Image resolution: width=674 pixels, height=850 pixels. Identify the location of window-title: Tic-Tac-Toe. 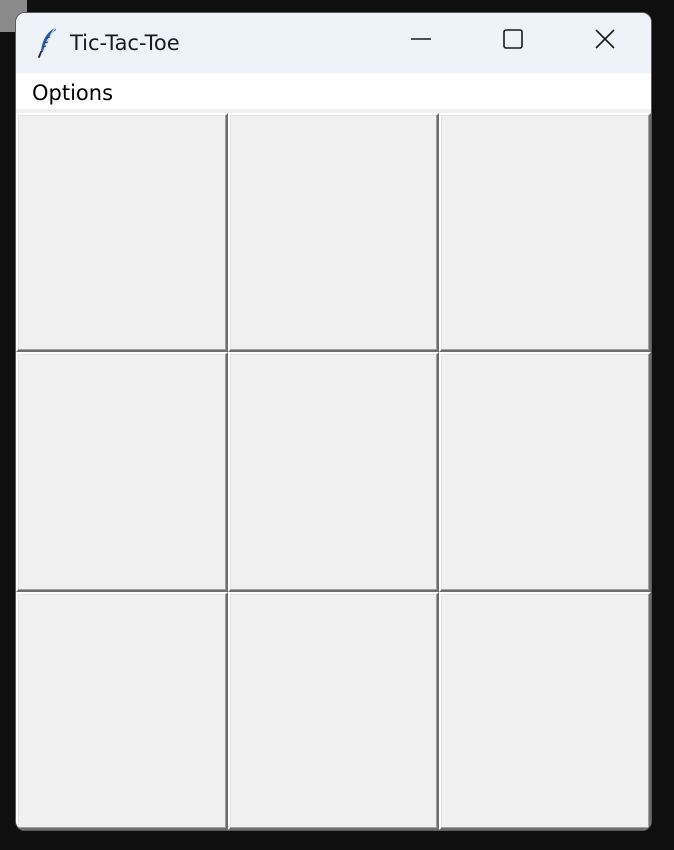
(125, 43).